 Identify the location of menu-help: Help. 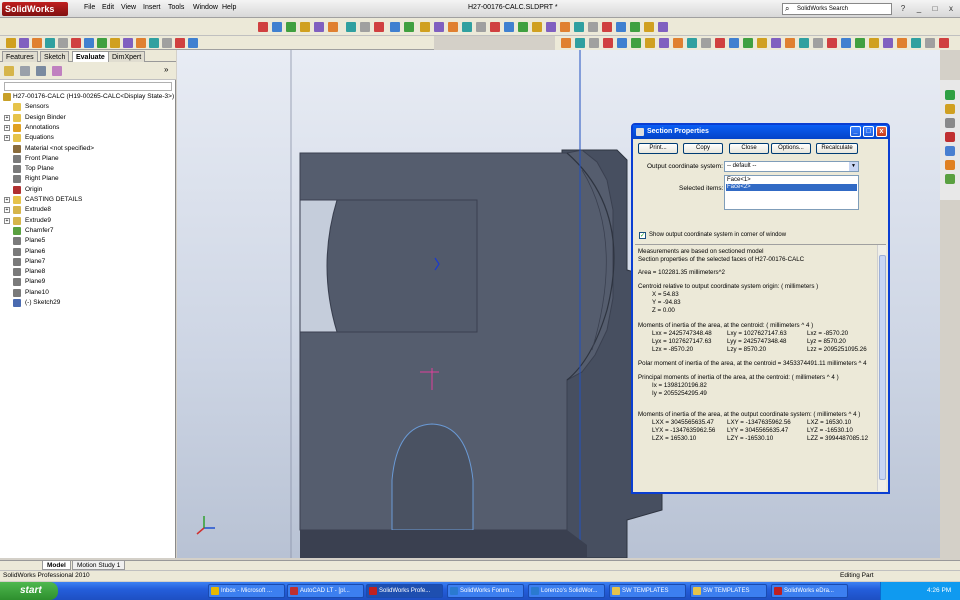
(229, 7).